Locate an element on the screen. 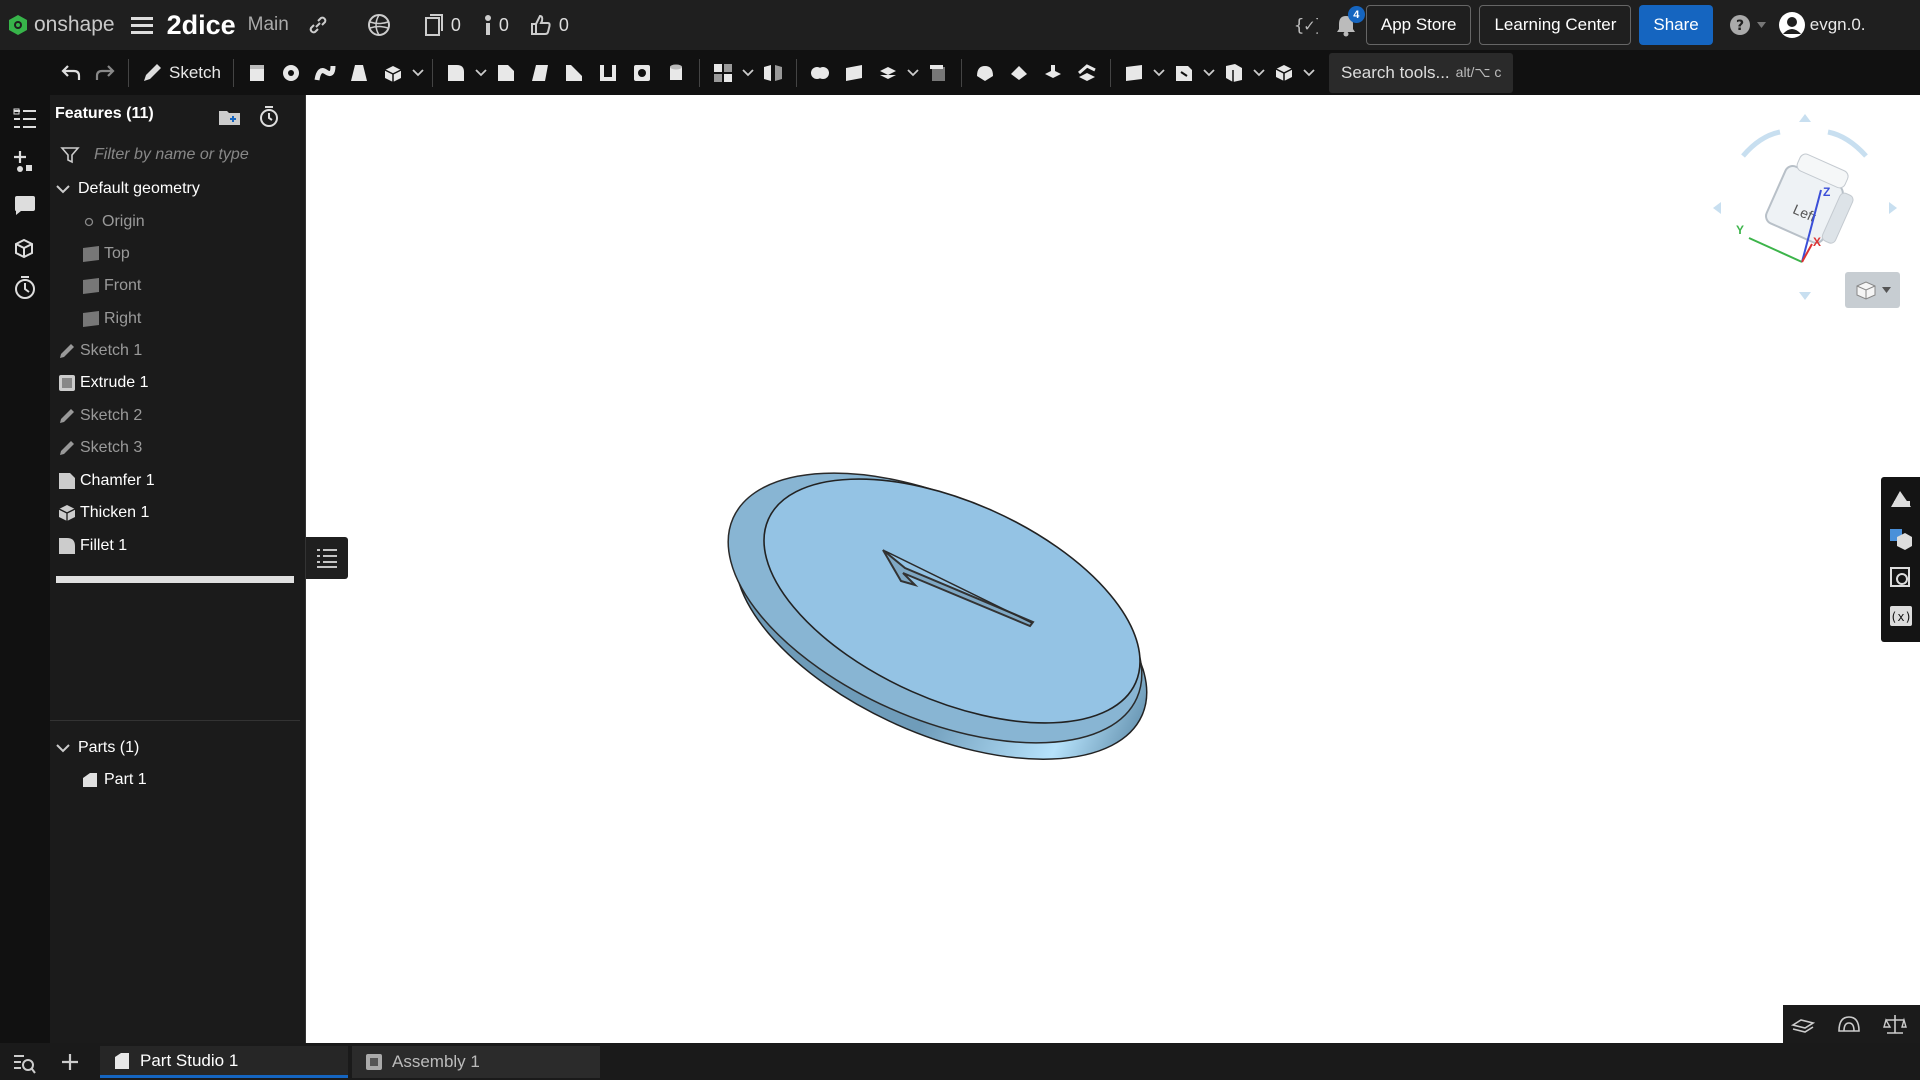  transform-dropdown is located at coordinates (913, 72).